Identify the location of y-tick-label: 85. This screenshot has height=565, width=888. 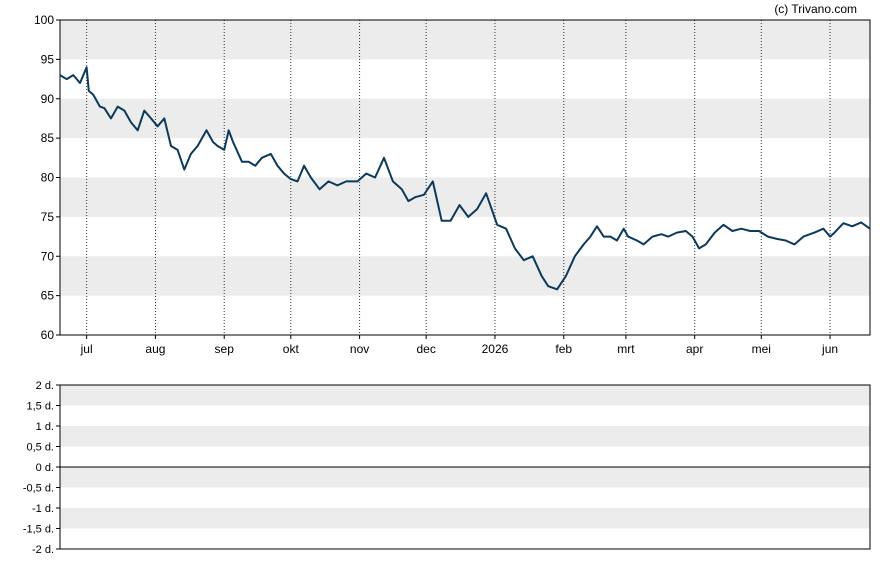
(48, 138).